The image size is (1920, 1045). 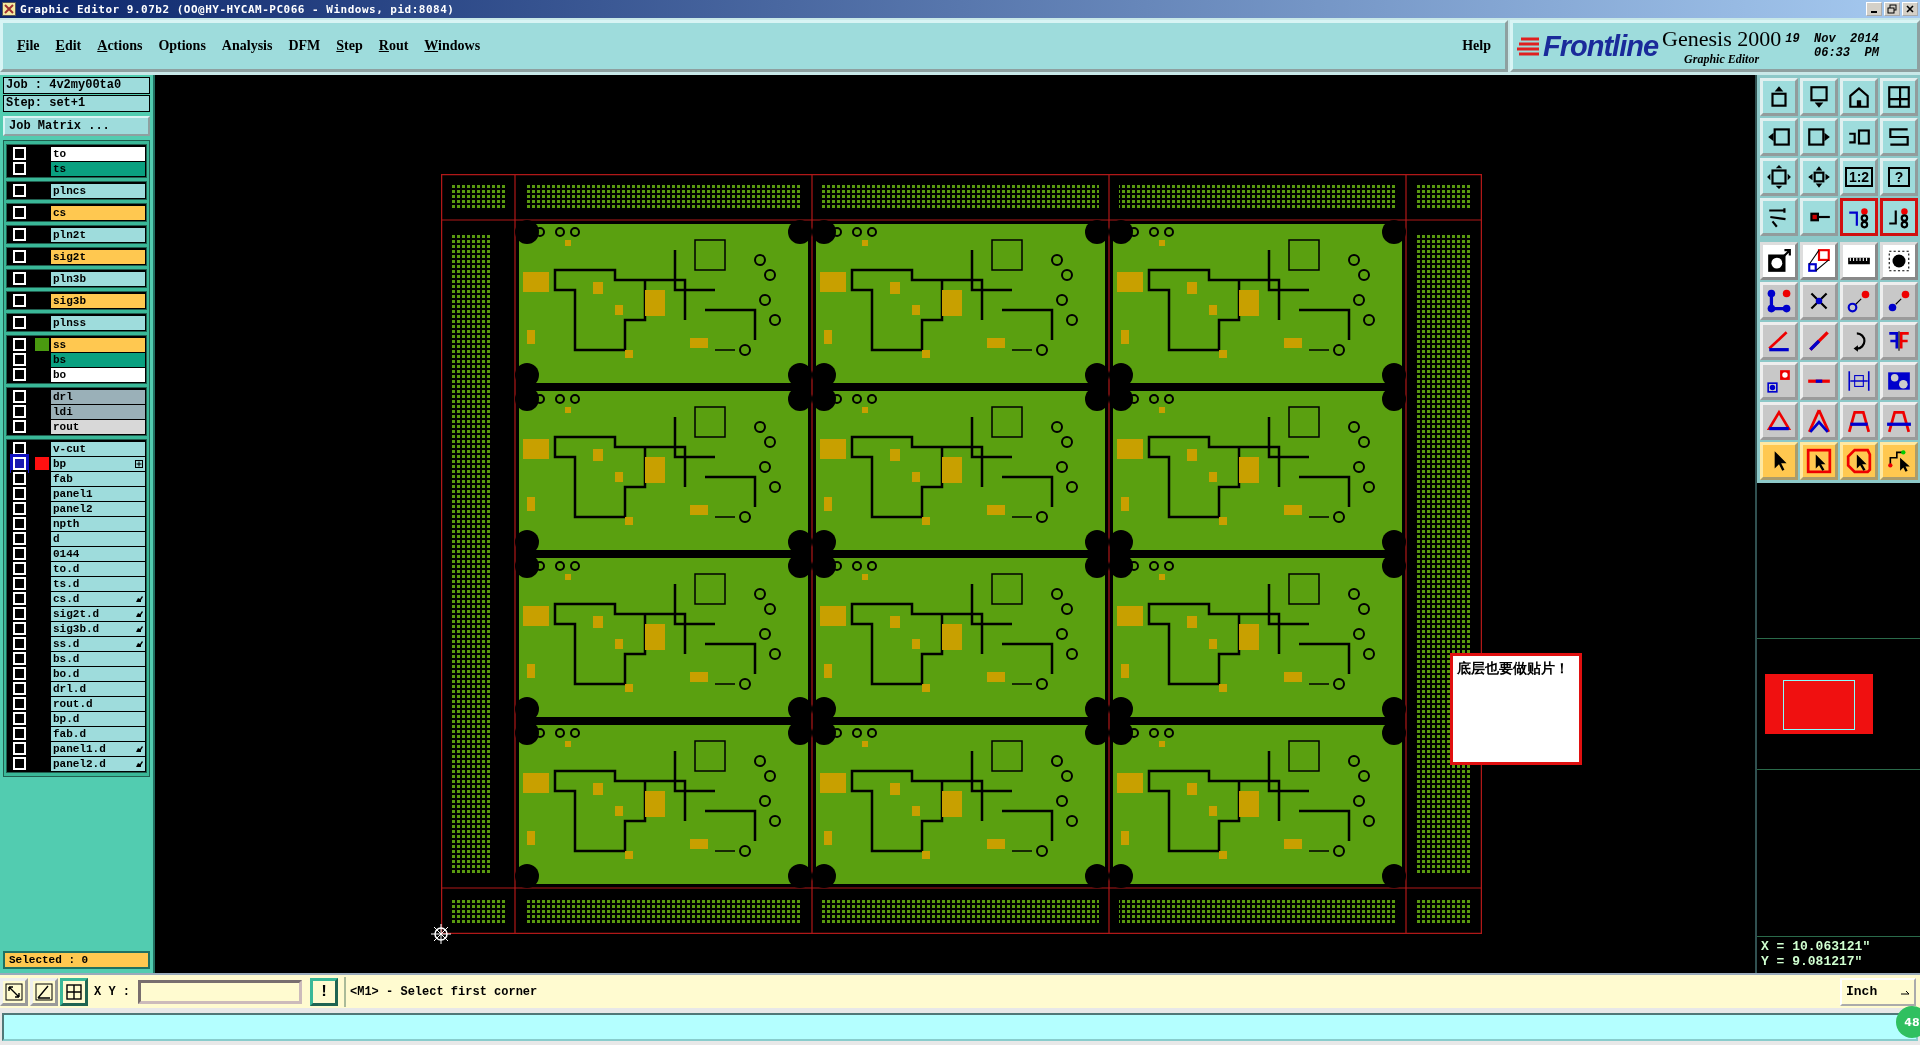 What do you see at coordinates (98, 396) in the screenshot?
I see `layer-name: drl` at bounding box center [98, 396].